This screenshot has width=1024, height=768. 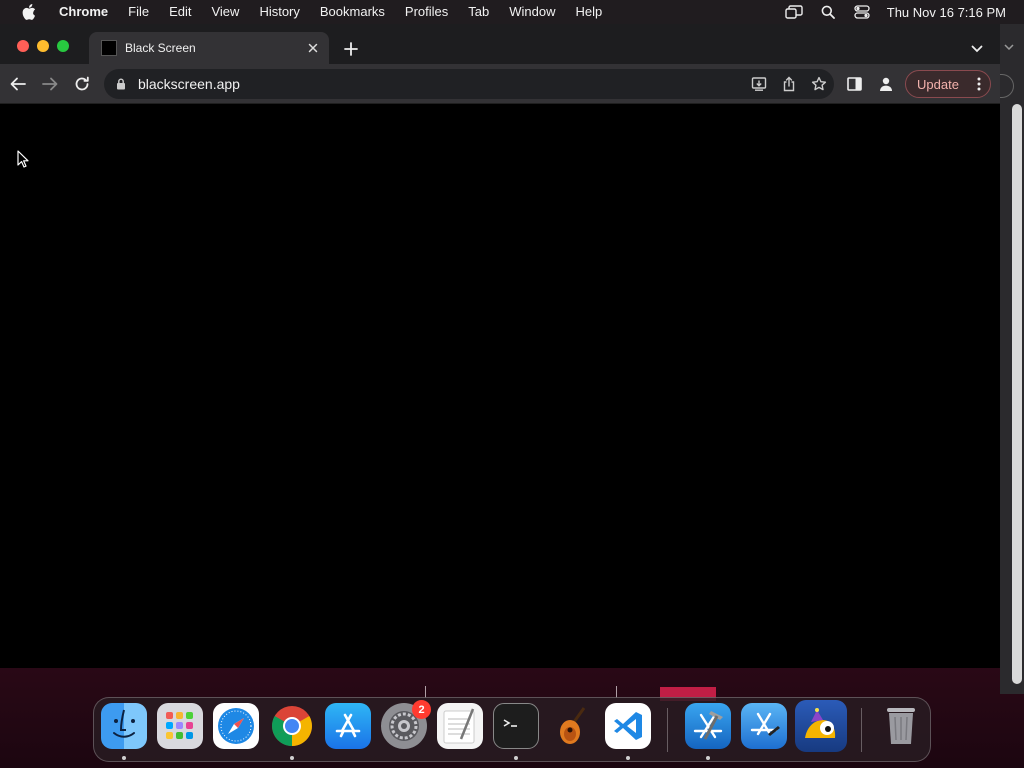 I want to click on install-app-icon, so click(x=759, y=84).